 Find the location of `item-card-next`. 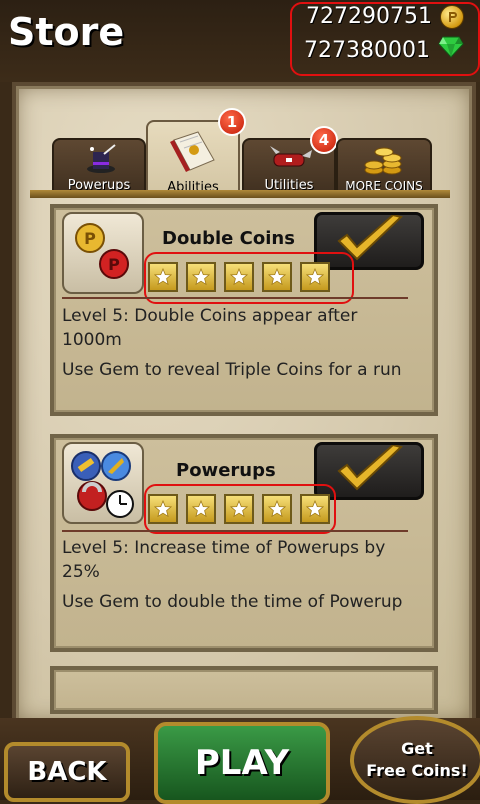

item-card-next is located at coordinates (244, 690).